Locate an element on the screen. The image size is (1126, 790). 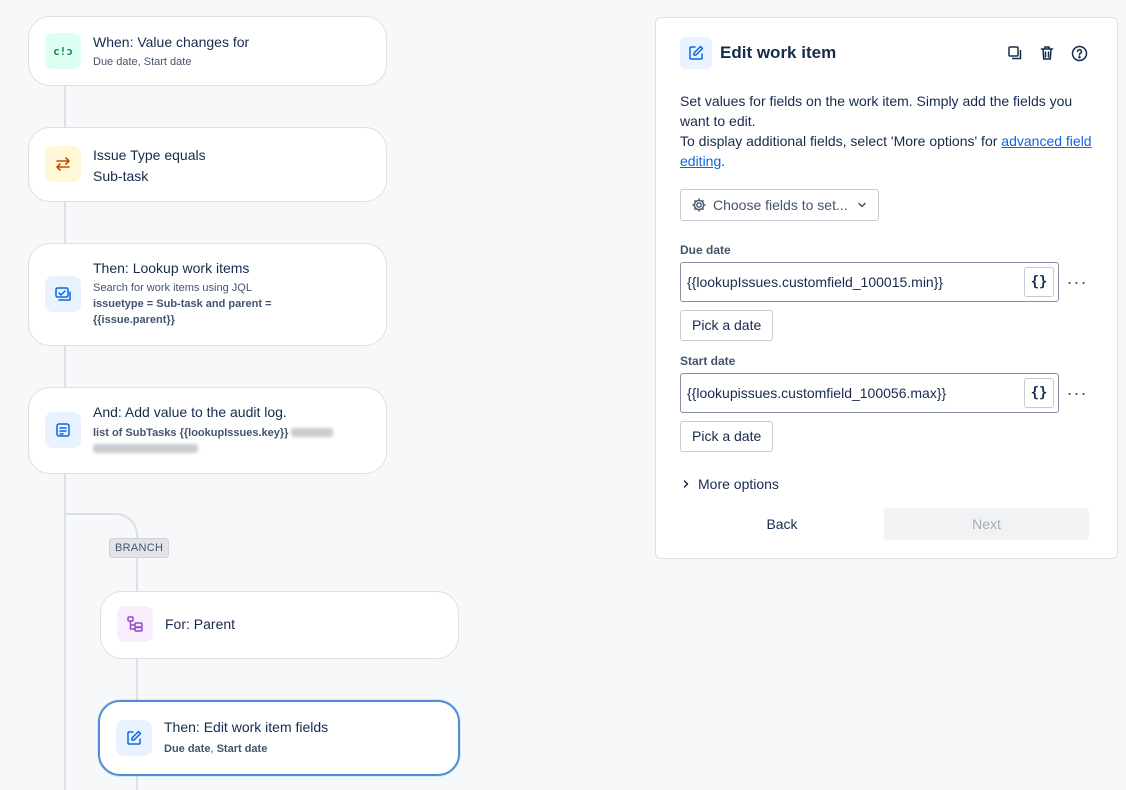
audit-detail: list of SubTasks {{lookupIssues.key}} is located at coordinates (191, 432).